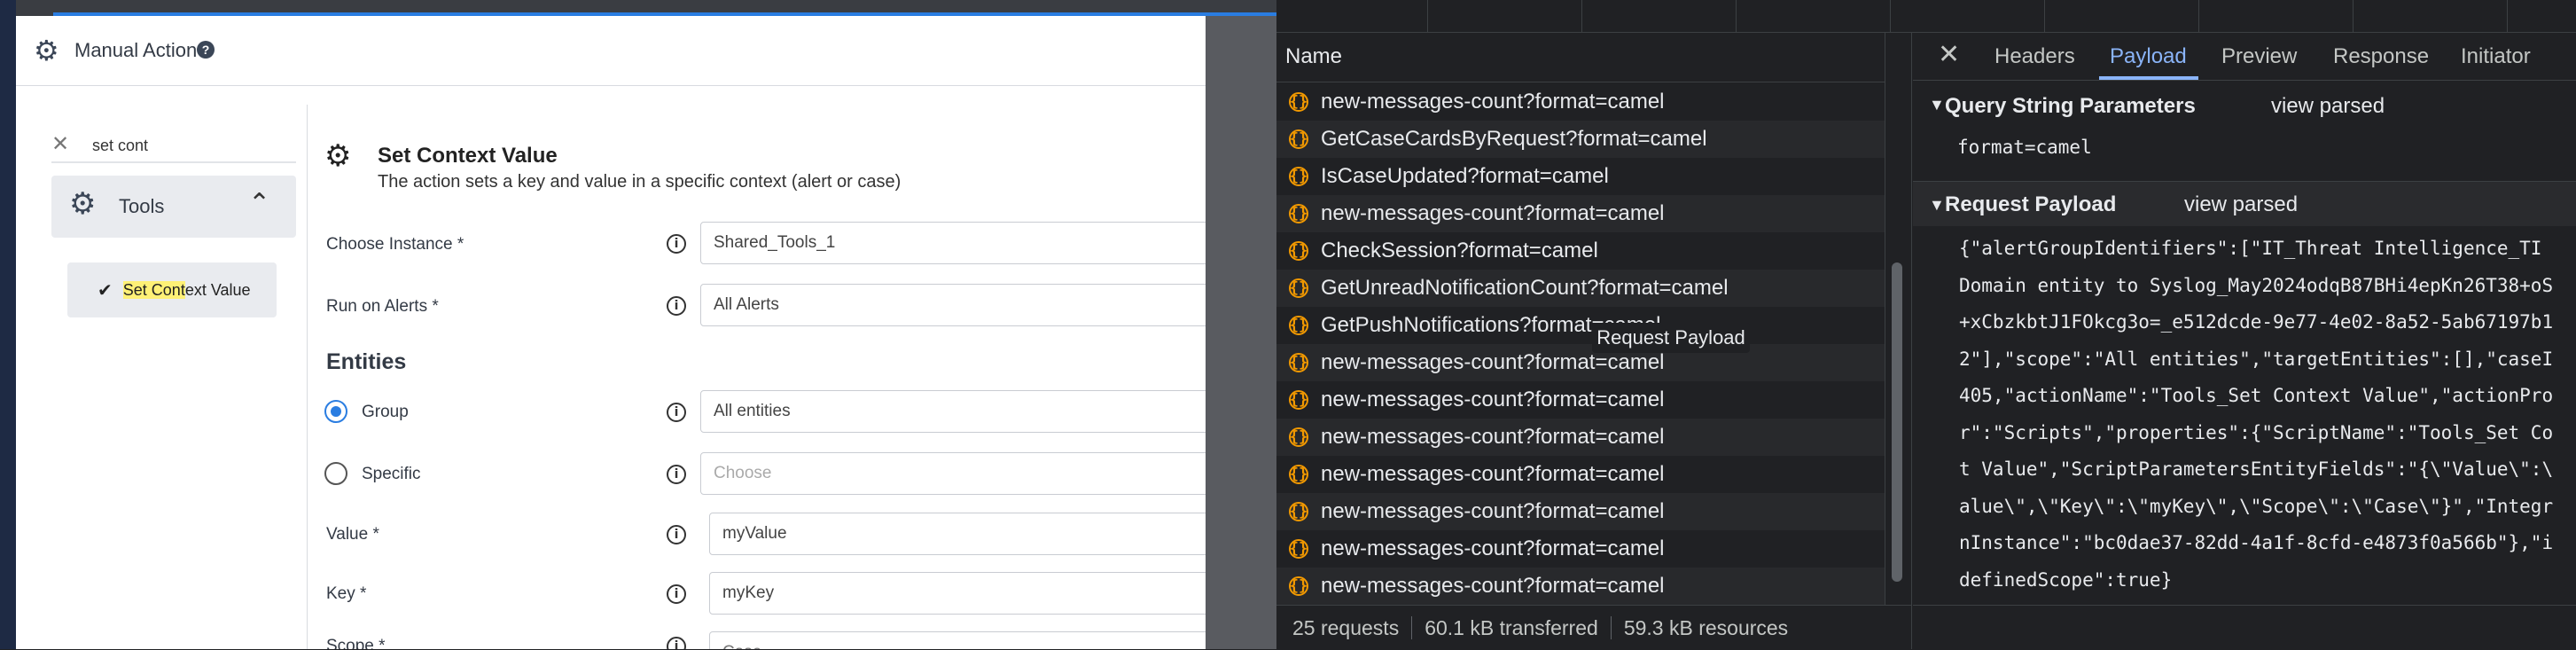 The image size is (2576, 650). I want to click on instance-label: Choose Instance *, so click(395, 244).